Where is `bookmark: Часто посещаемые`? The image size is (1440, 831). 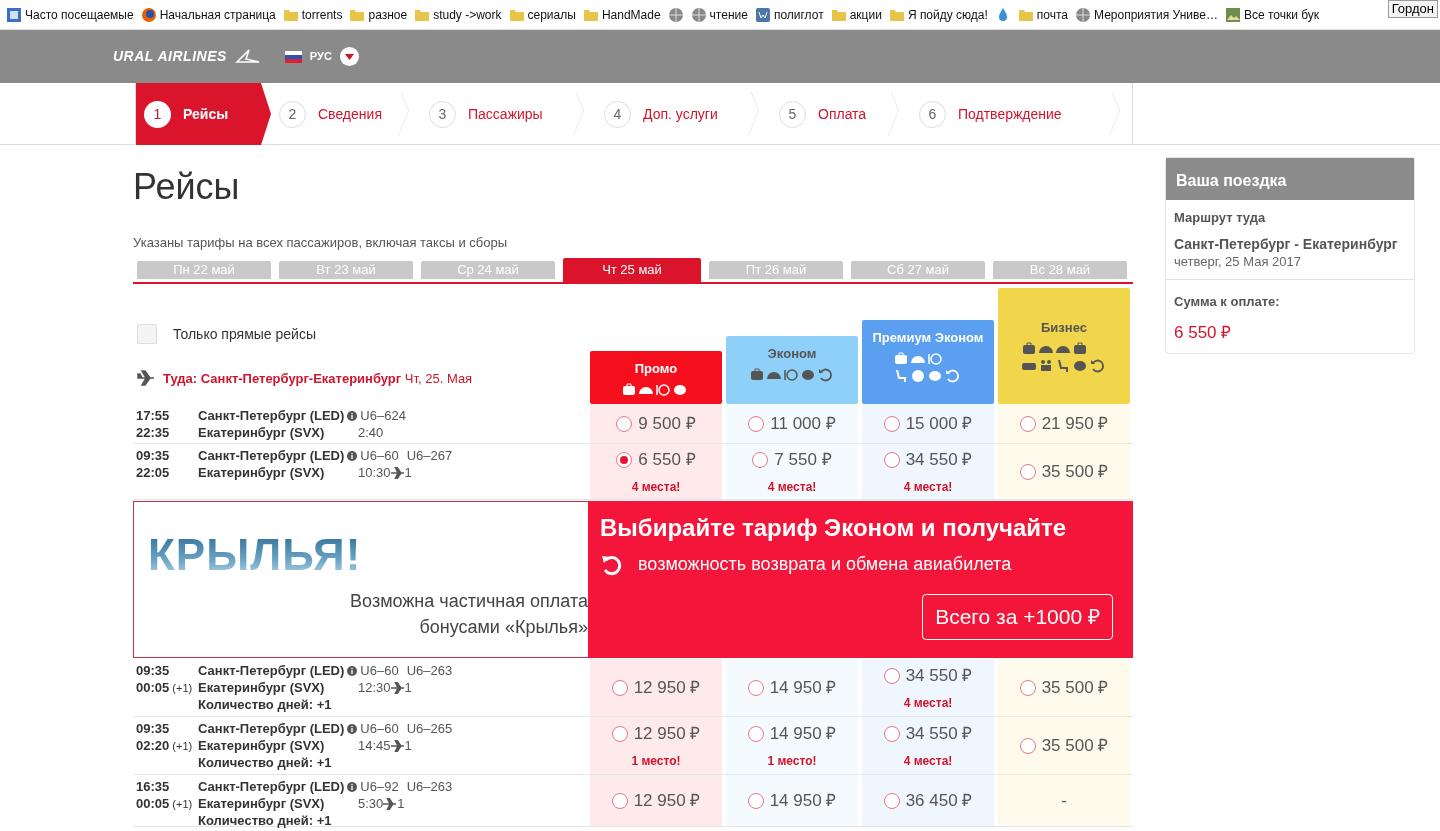
bookmark: Часто посещаемые is located at coordinates (70, 14).